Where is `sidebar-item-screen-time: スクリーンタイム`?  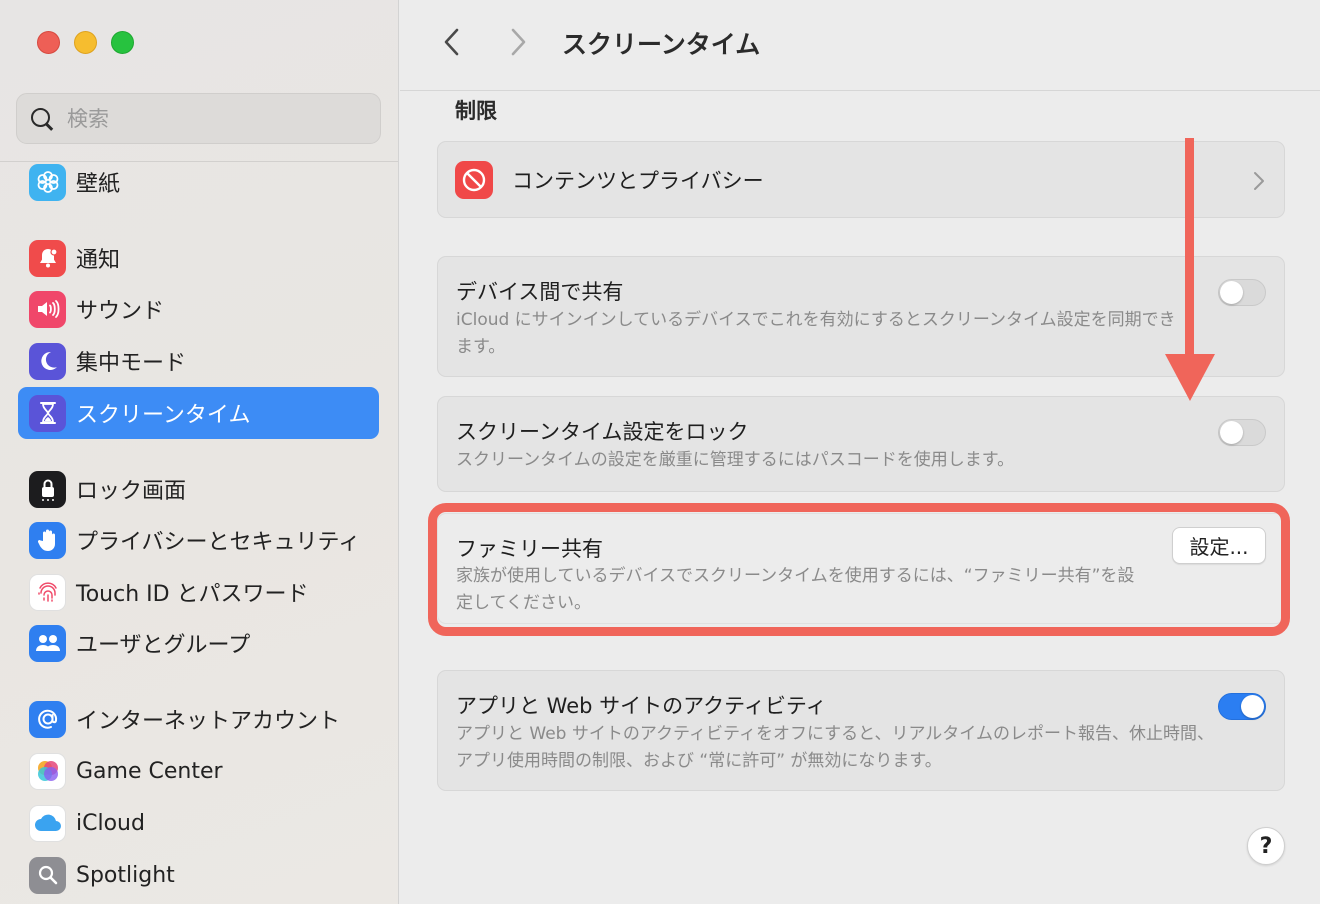
sidebar-item-screen-time: スクリーンタイム is located at coordinates (198, 413).